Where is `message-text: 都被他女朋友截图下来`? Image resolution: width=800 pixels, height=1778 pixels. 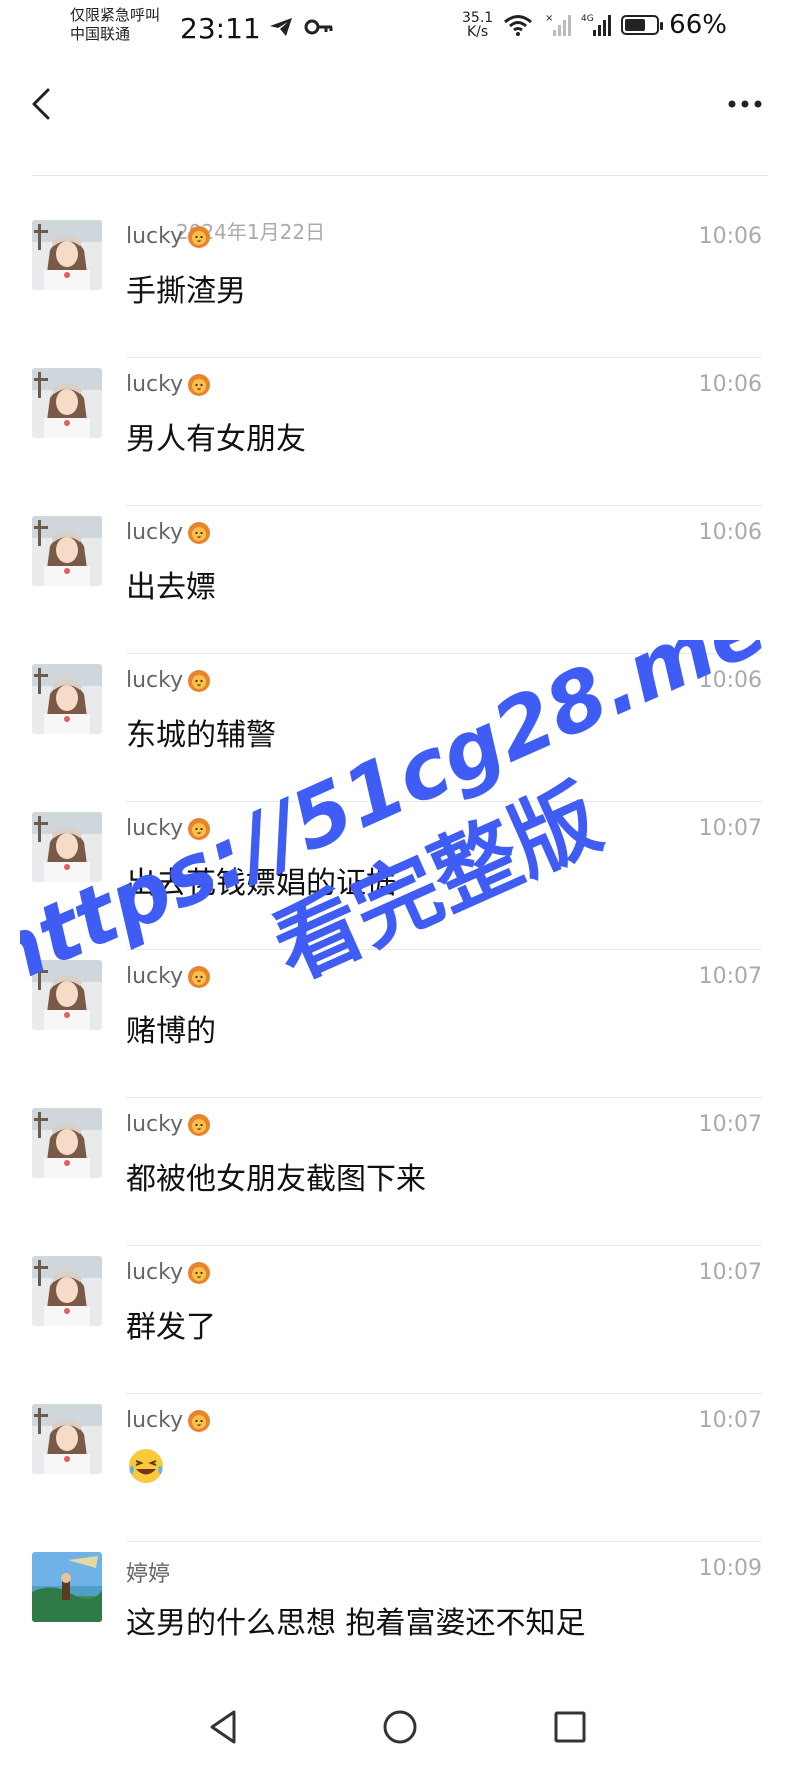 message-text: 都被他女朋友截图下来 is located at coordinates (276, 1179).